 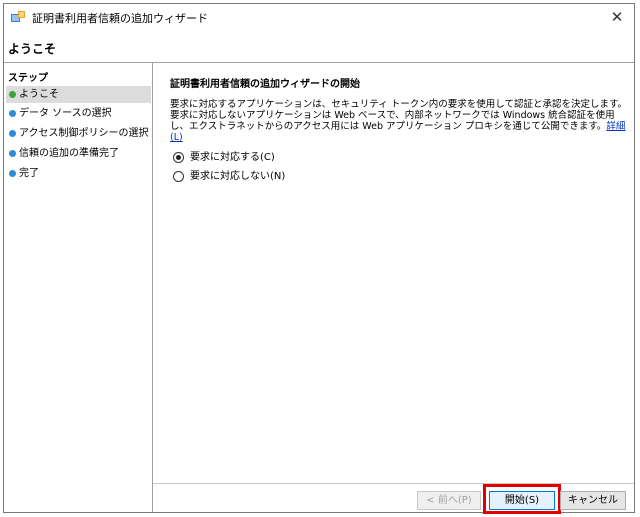 I want to click on start-button: 開始(S), so click(x=522, y=500).